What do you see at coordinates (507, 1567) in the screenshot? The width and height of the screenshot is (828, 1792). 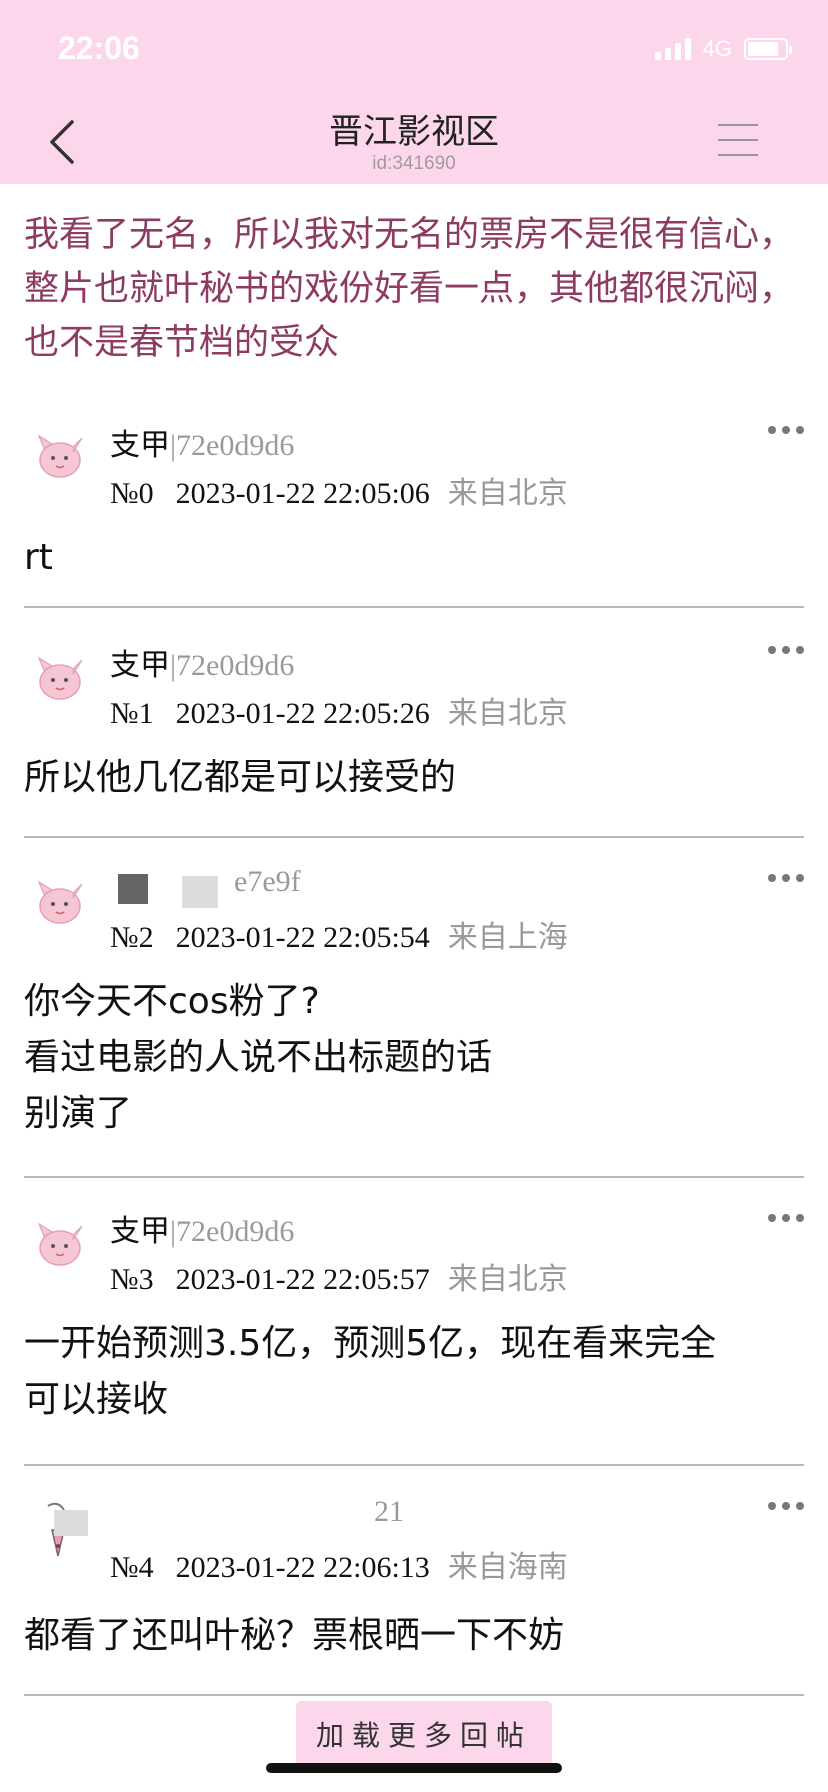 I see `post-location: 来自海南` at bounding box center [507, 1567].